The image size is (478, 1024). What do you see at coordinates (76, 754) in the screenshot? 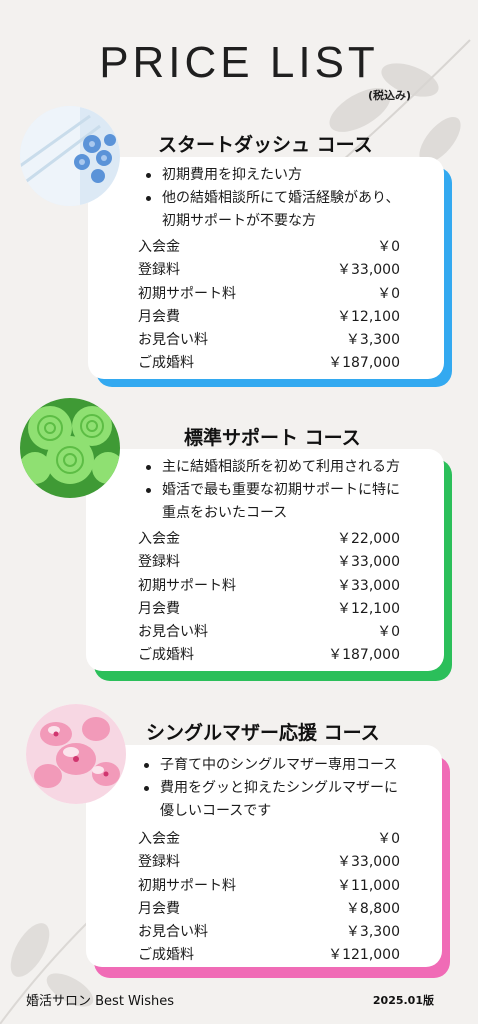
I see `pink-flowers-photo` at bounding box center [76, 754].